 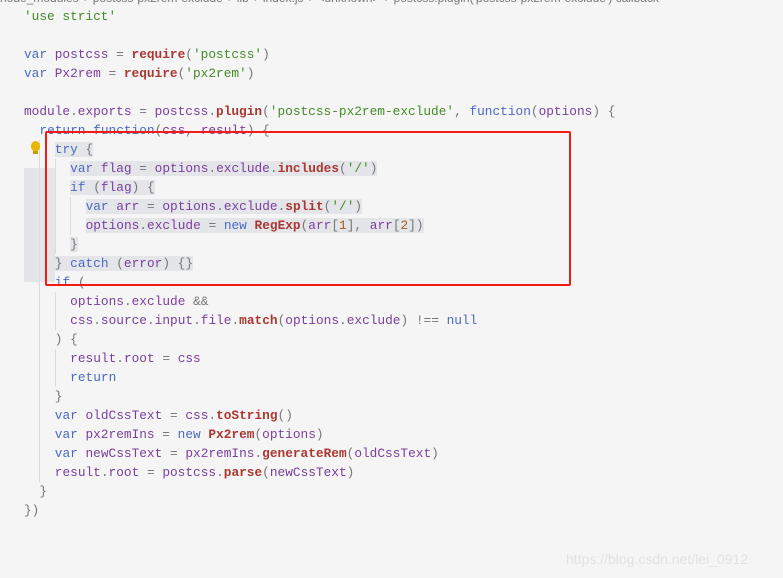 What do you see at coordinates (43, 491) in the screenshot?
I see `code-token: }` at bounding box center [43, 491].